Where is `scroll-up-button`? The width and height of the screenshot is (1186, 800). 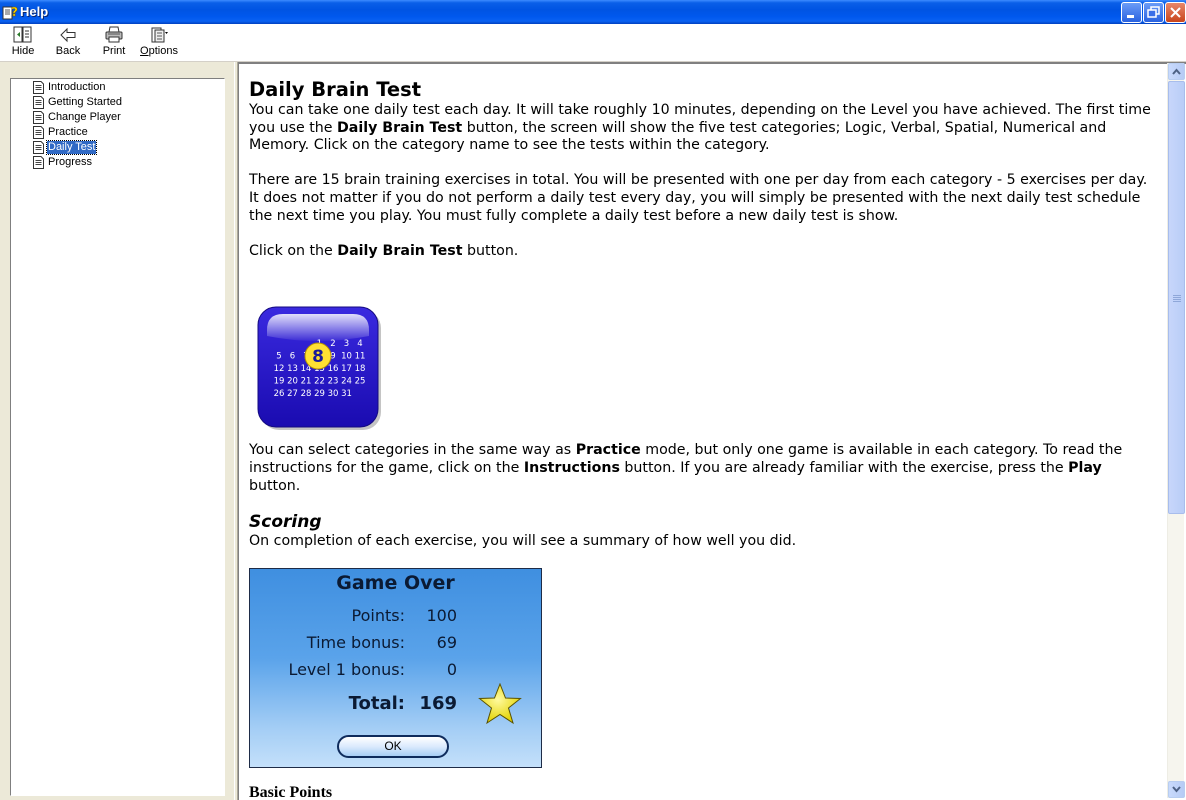
scroll-up-button is located at coordinates (1176, 71).